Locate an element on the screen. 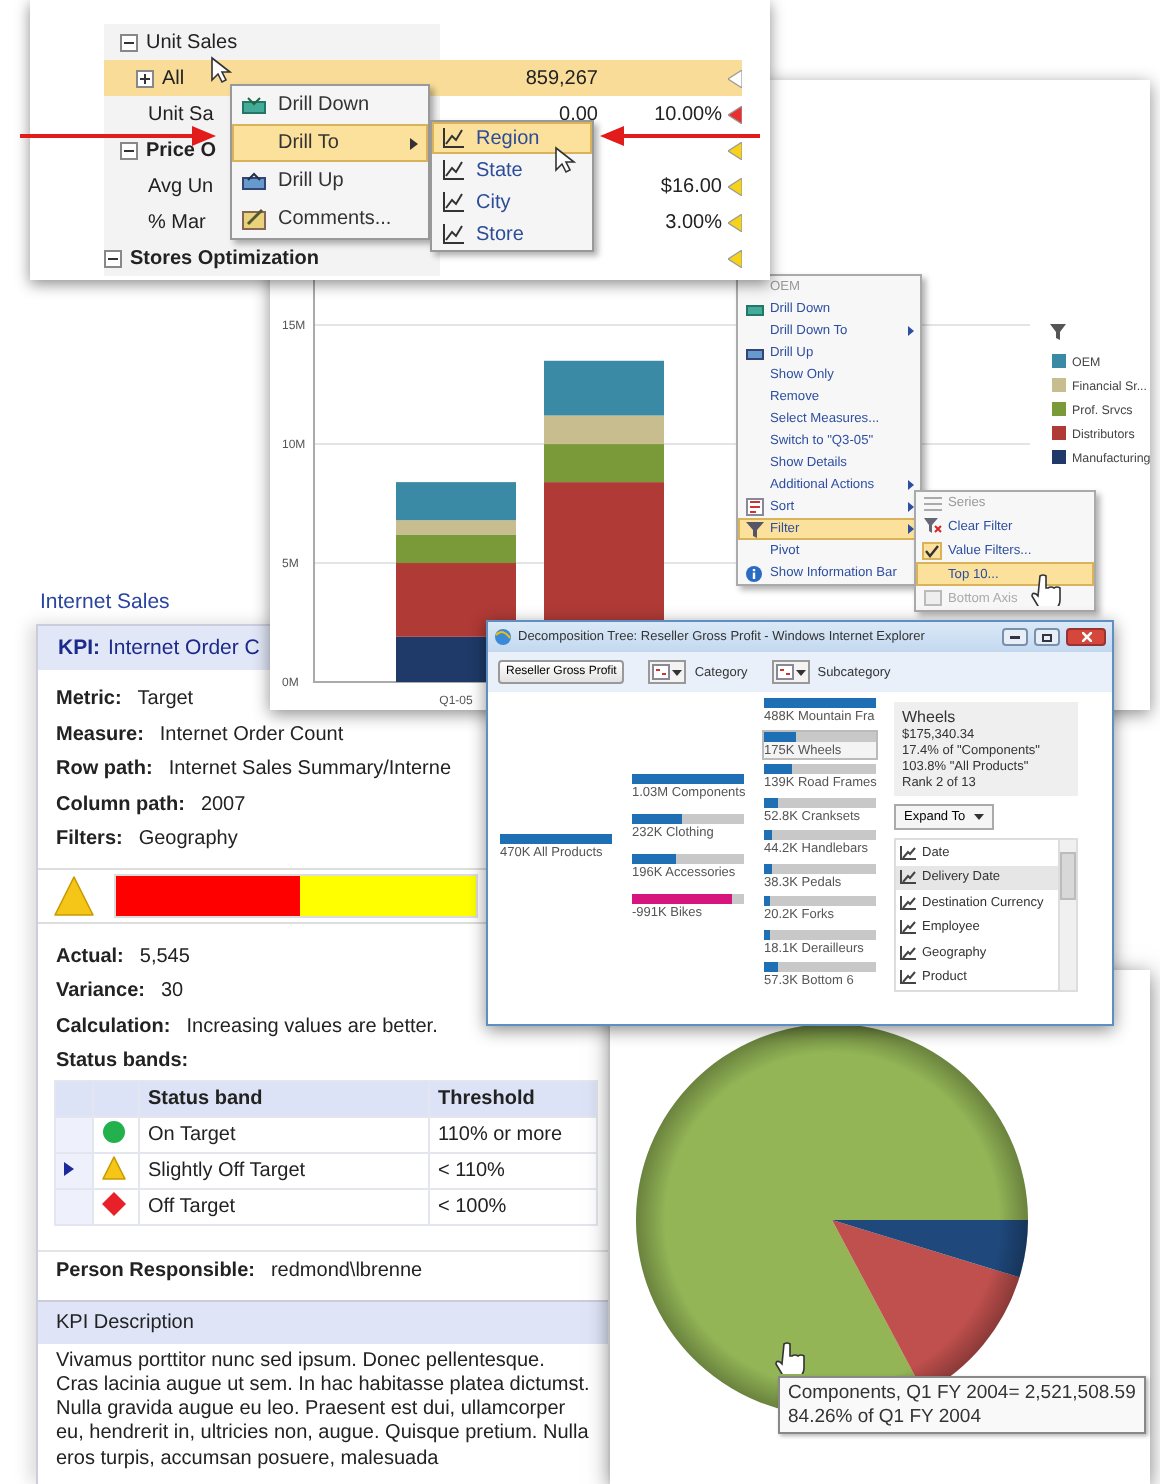  field-label: Variance: is located at coordinates (100, 991).